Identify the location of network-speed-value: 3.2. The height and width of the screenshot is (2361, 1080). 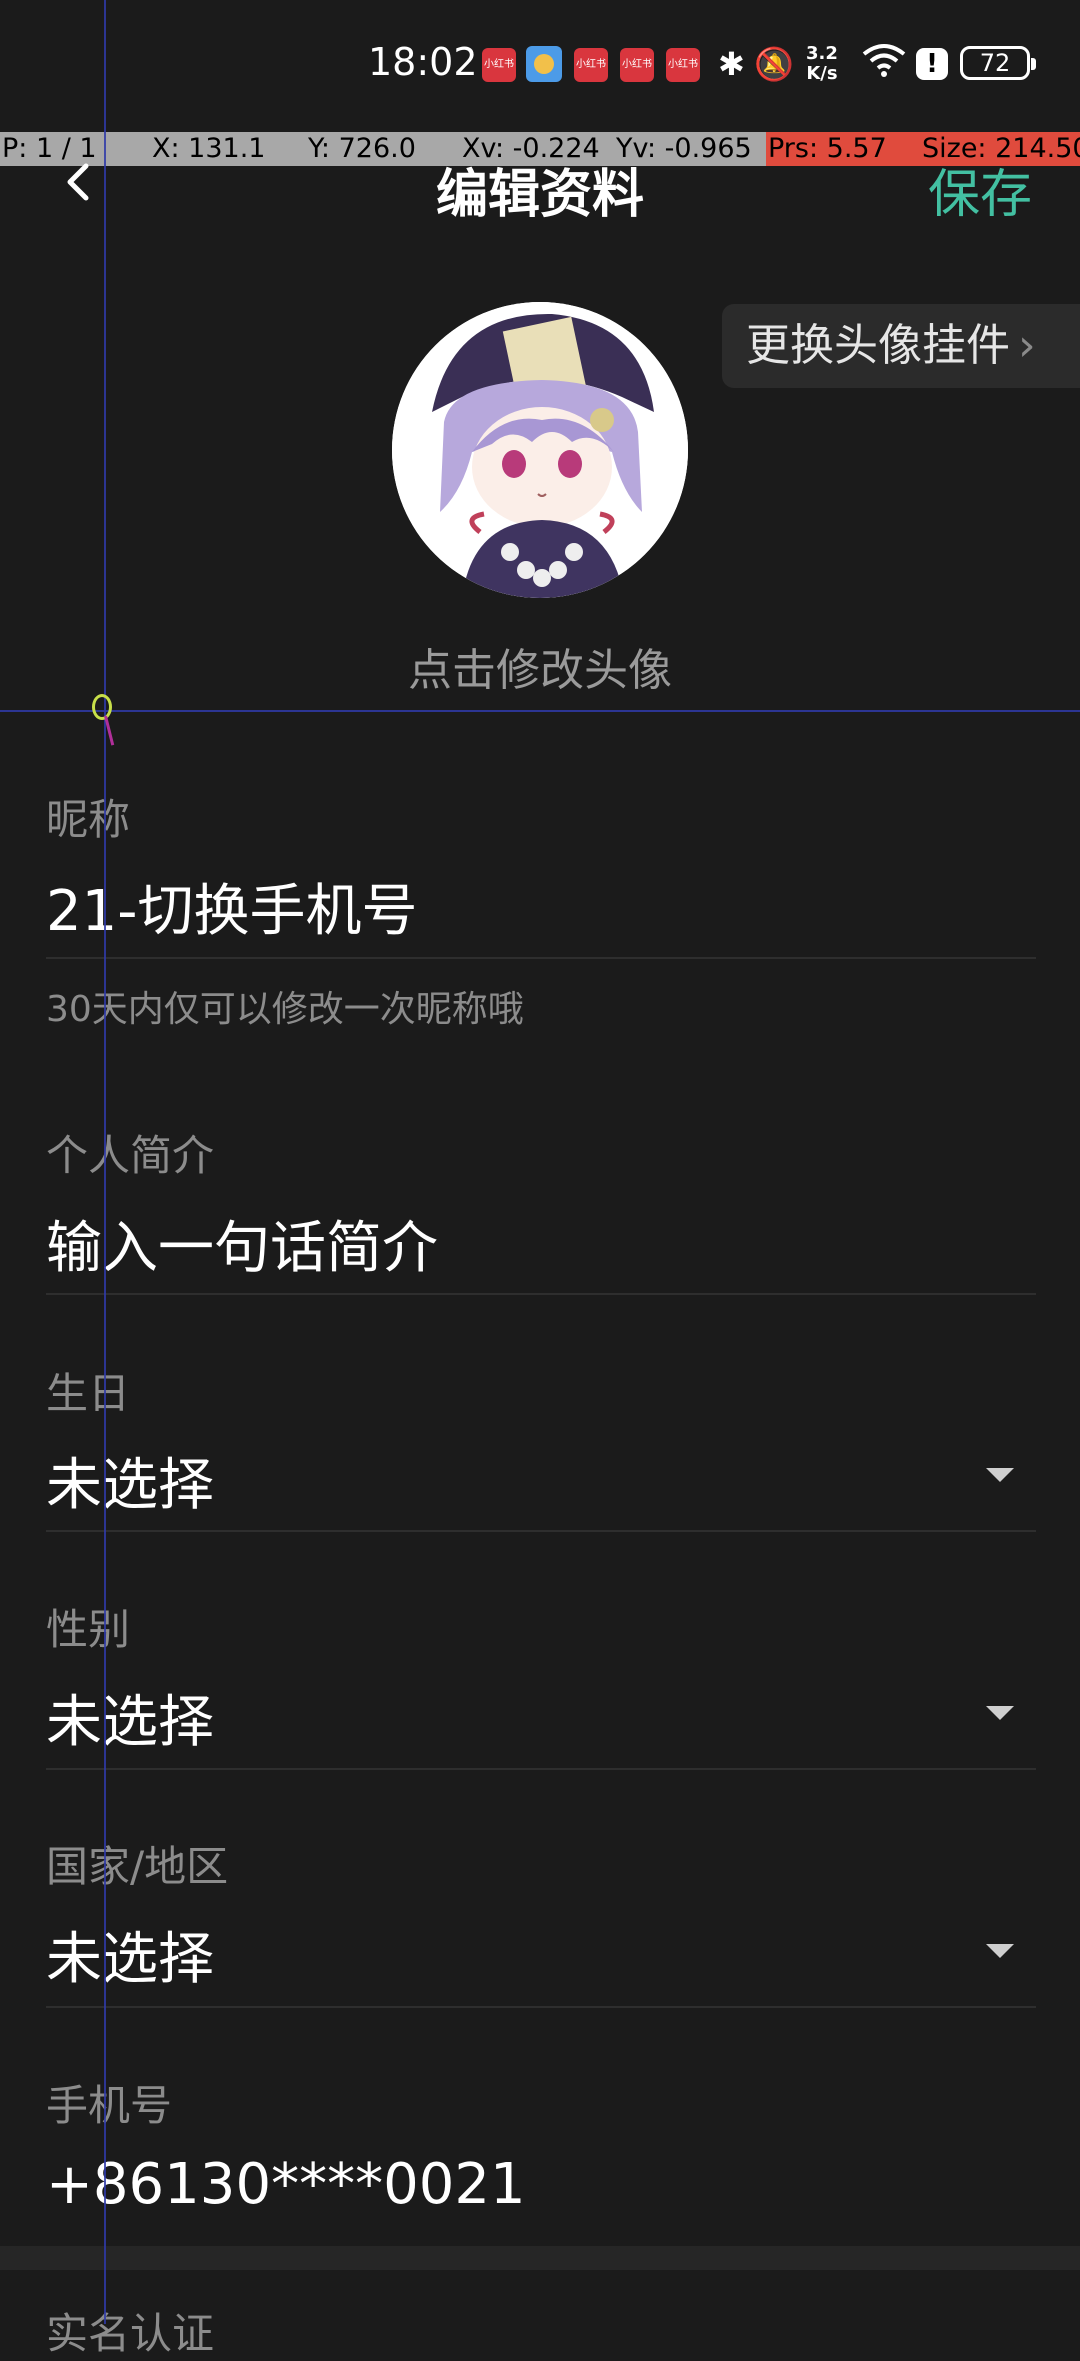
(822, 53).